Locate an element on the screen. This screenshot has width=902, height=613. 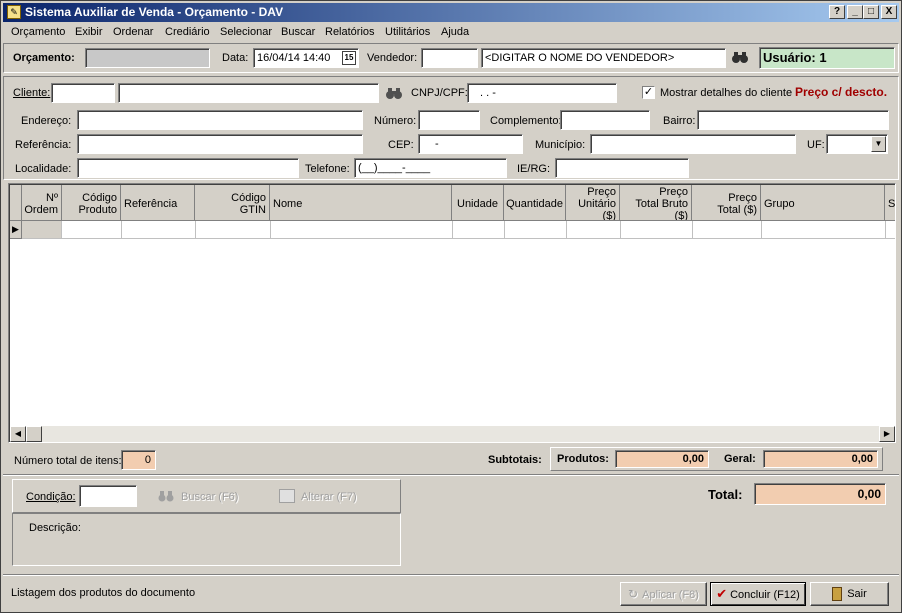
complemento-label: Complemento: is located at coordinates (526, 121).